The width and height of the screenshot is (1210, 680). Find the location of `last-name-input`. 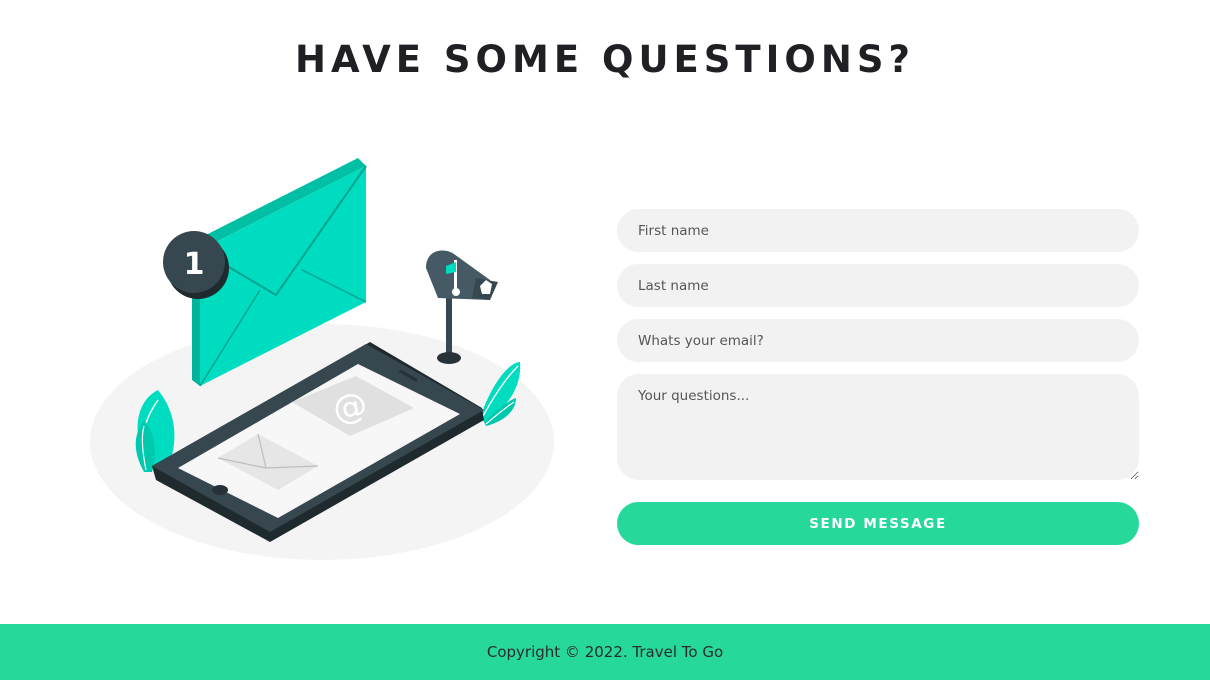

last-name-input is located at coordinates (878, 285).